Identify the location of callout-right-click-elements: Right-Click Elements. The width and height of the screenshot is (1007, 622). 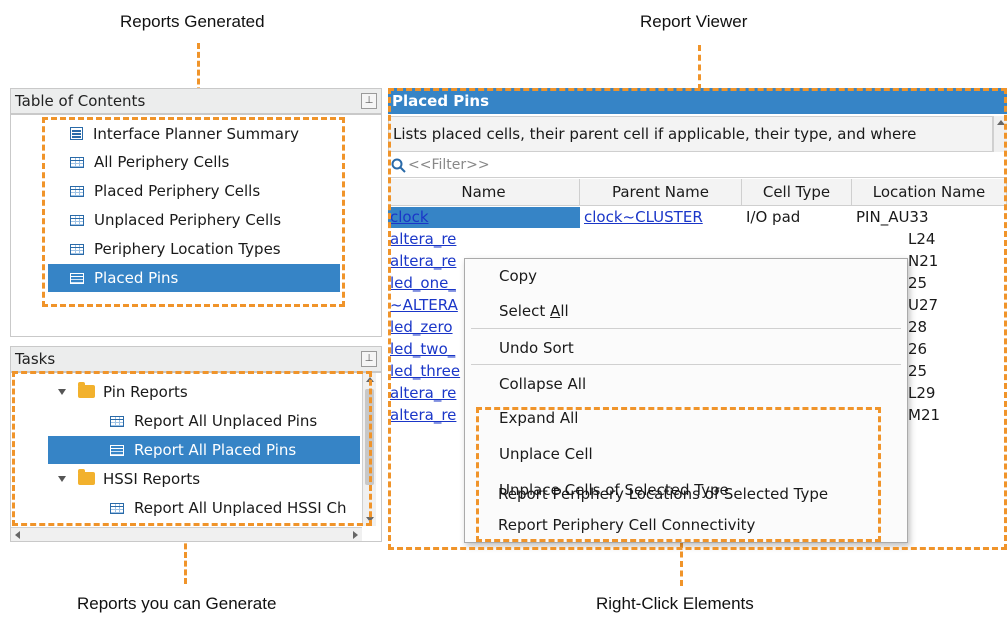
(675, 603).